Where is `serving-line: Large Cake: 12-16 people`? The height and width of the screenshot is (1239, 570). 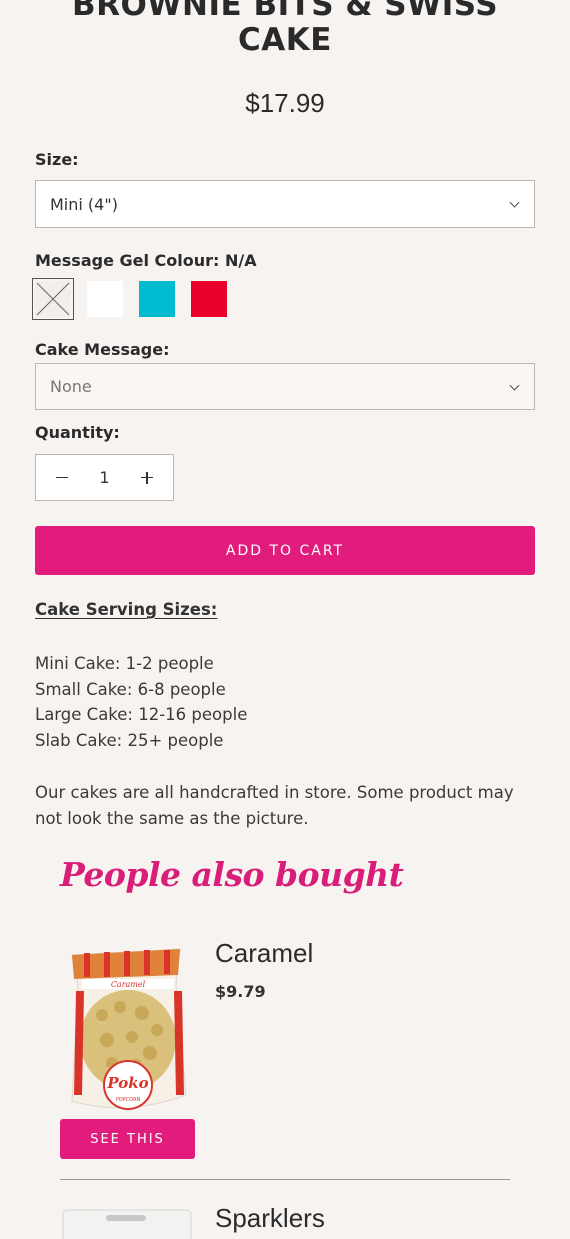
serving-line: Large Cake: 12-16 people is located at coordinates (141, 714).